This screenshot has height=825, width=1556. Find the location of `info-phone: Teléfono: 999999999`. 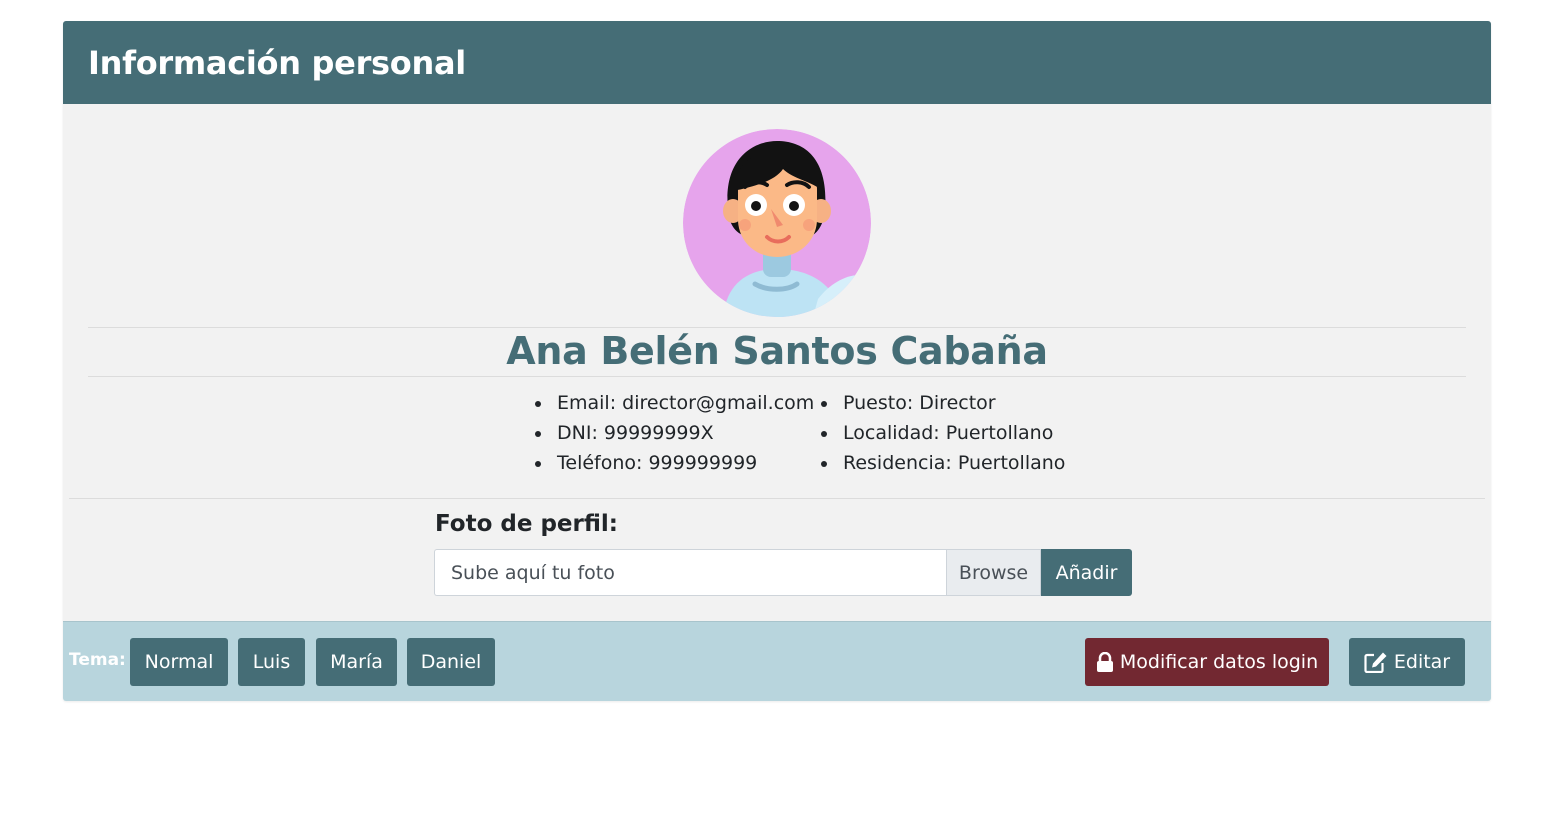

info-phone: Teléfono: 999999999 is located at coordinates (674, 466).